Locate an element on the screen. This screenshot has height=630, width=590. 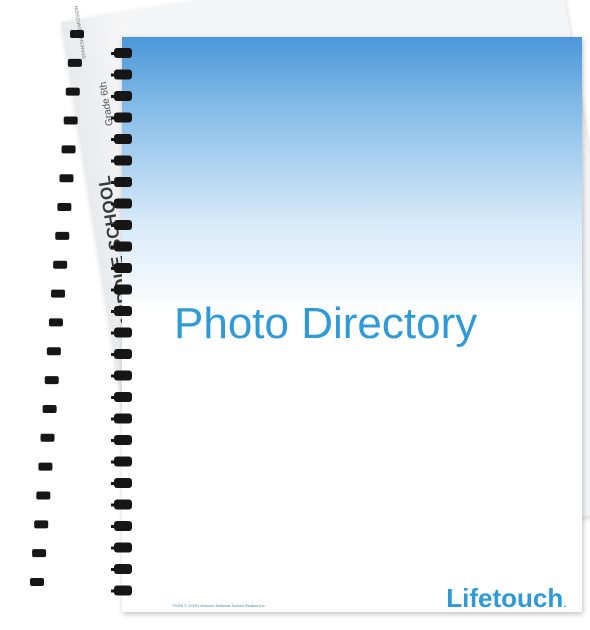
lifetouch-logo: Lifetouch. is located at coordinates (506, 598).